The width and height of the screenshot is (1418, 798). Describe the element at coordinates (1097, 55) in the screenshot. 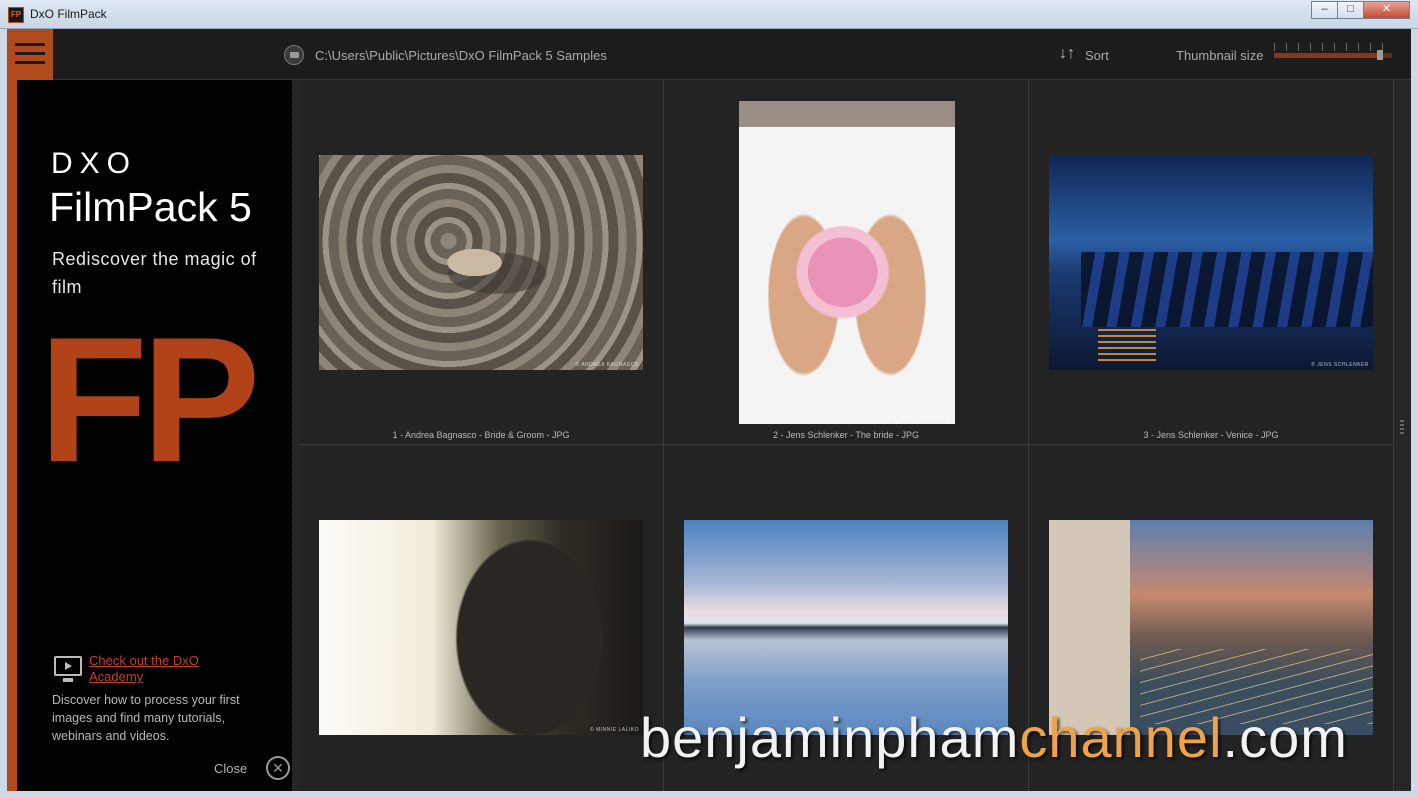

I see `sort-button: Sort` at that location.